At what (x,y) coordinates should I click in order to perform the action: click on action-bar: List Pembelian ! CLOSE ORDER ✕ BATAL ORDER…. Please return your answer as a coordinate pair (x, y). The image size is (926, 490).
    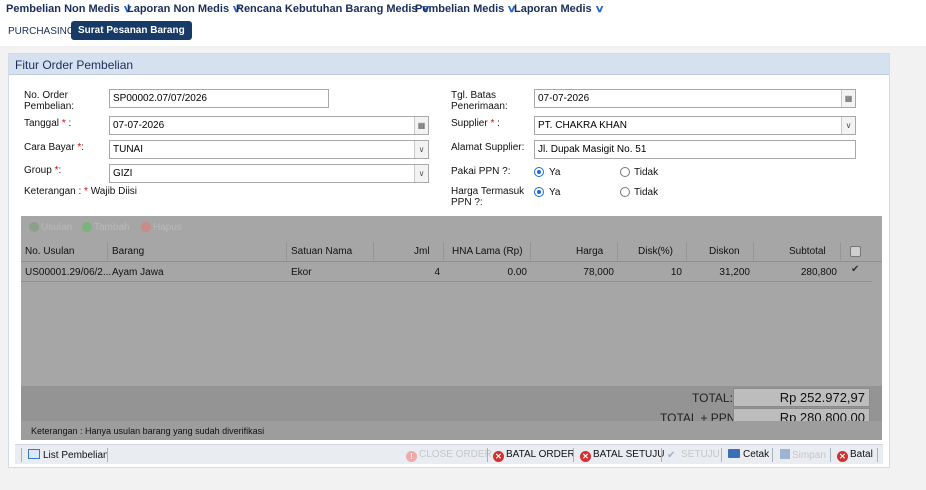
    Looking at the image, I should click on (449, 454).